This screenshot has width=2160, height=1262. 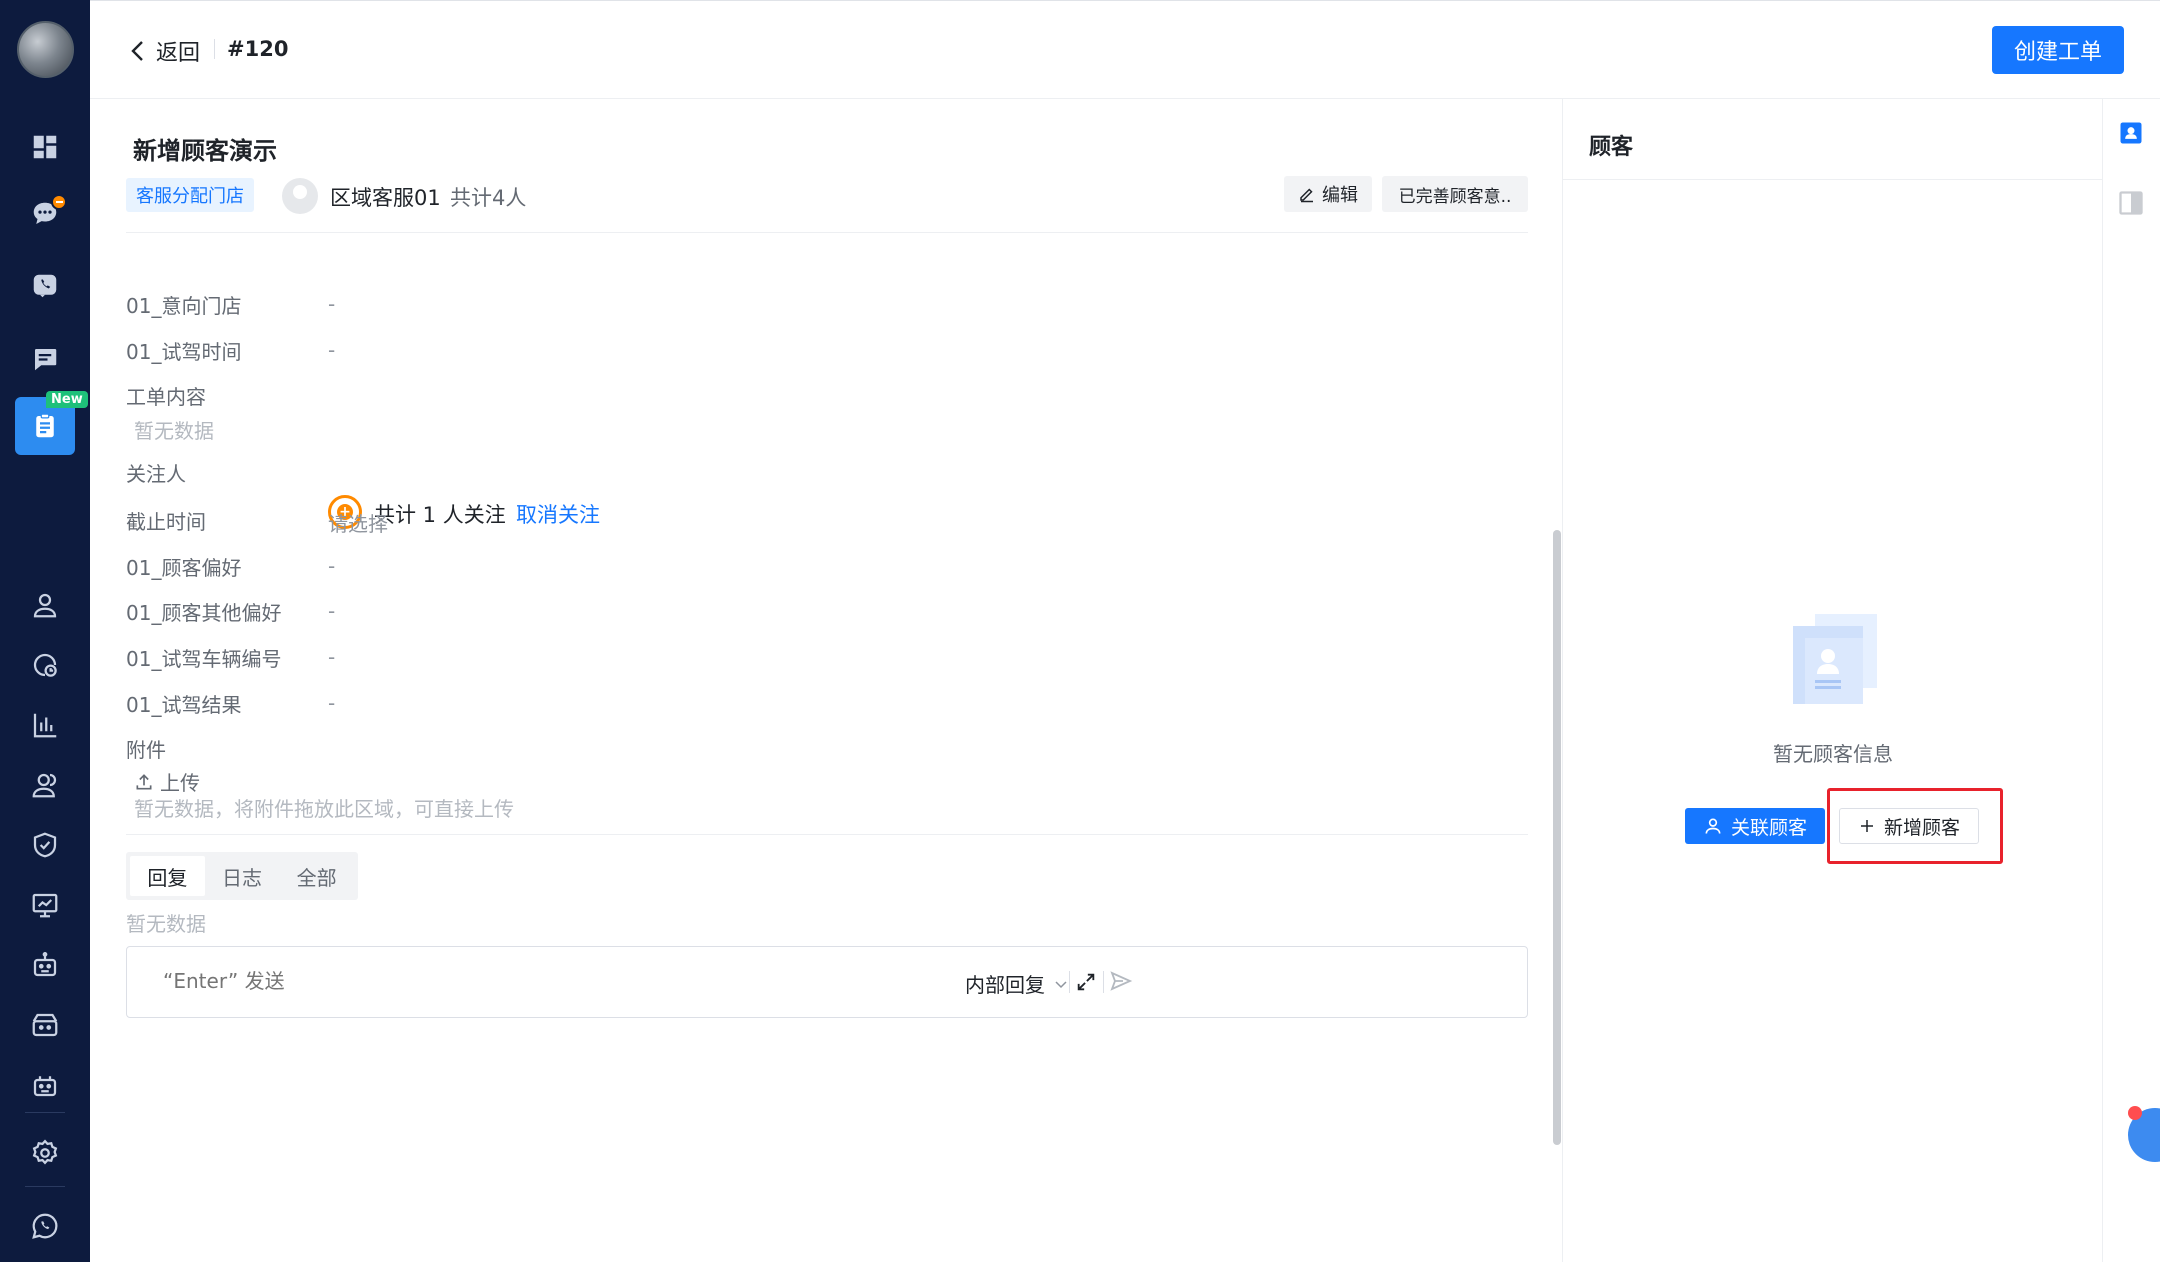 I want to click on agent-count: 共计4人, so click(x=488, y=198).